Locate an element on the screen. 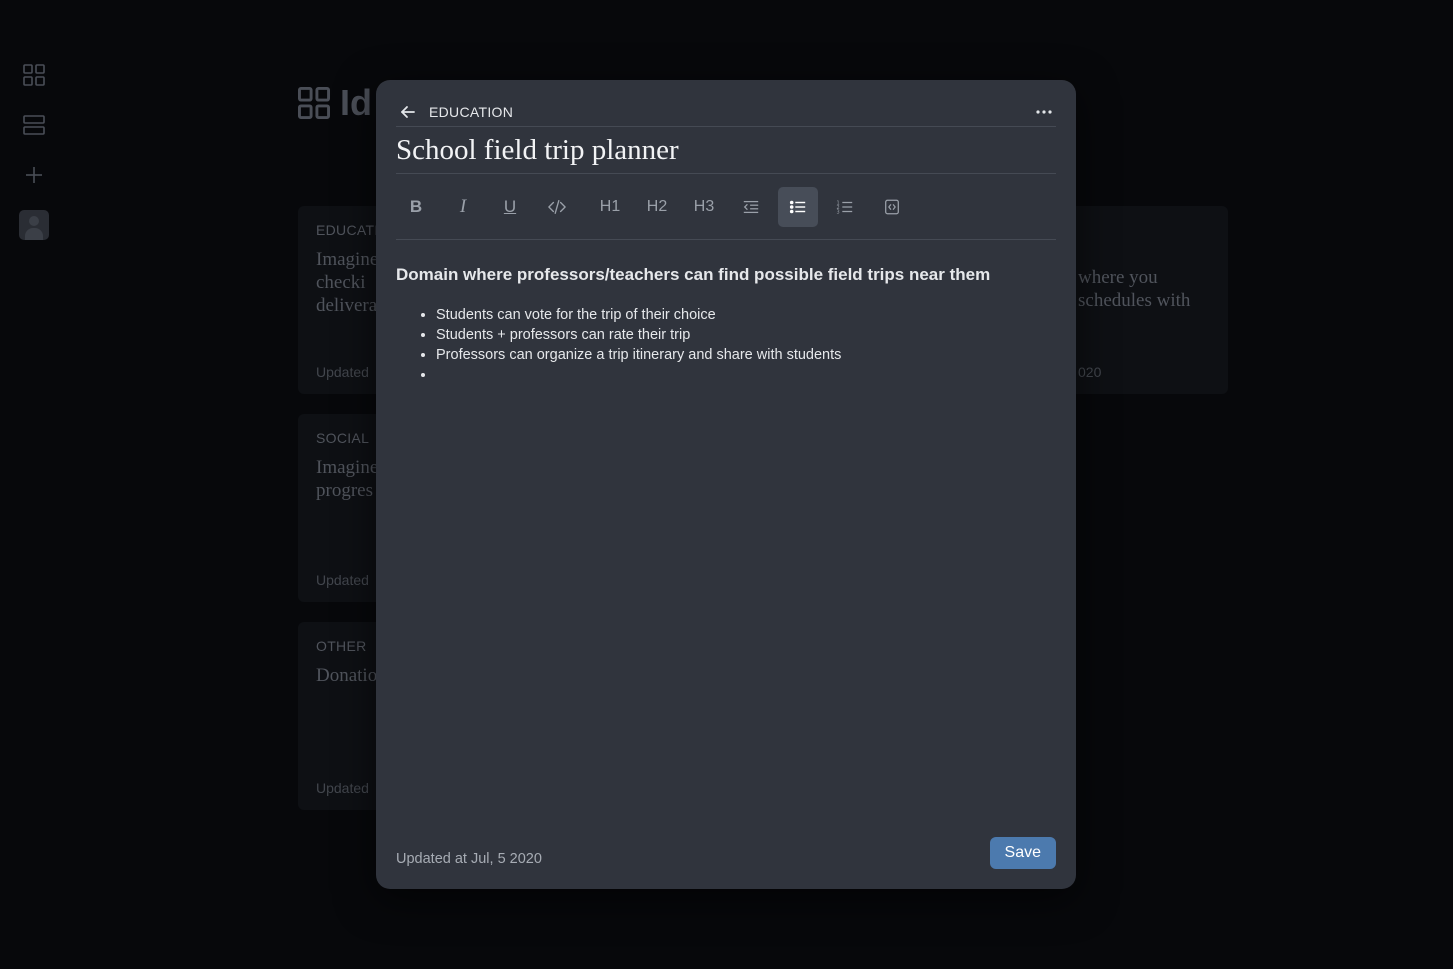 This screenshot has height=969, width=1453. card-updated: 020 is located at coordinates (1090, 372).